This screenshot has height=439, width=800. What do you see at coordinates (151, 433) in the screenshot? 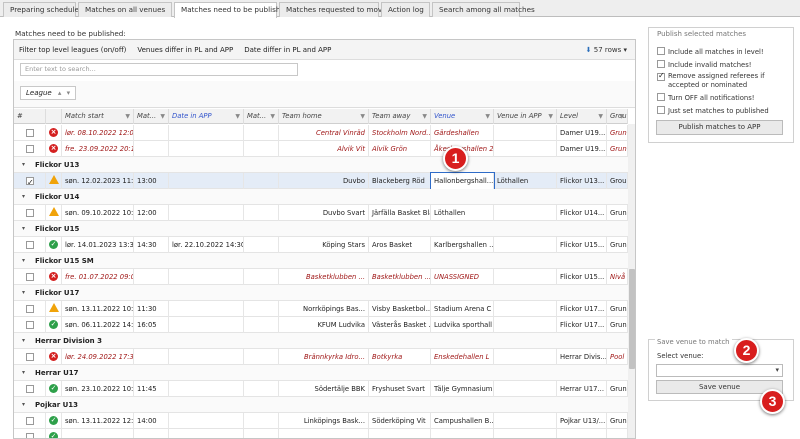
I see `cell-match-time` at bounding box center [151, 433].